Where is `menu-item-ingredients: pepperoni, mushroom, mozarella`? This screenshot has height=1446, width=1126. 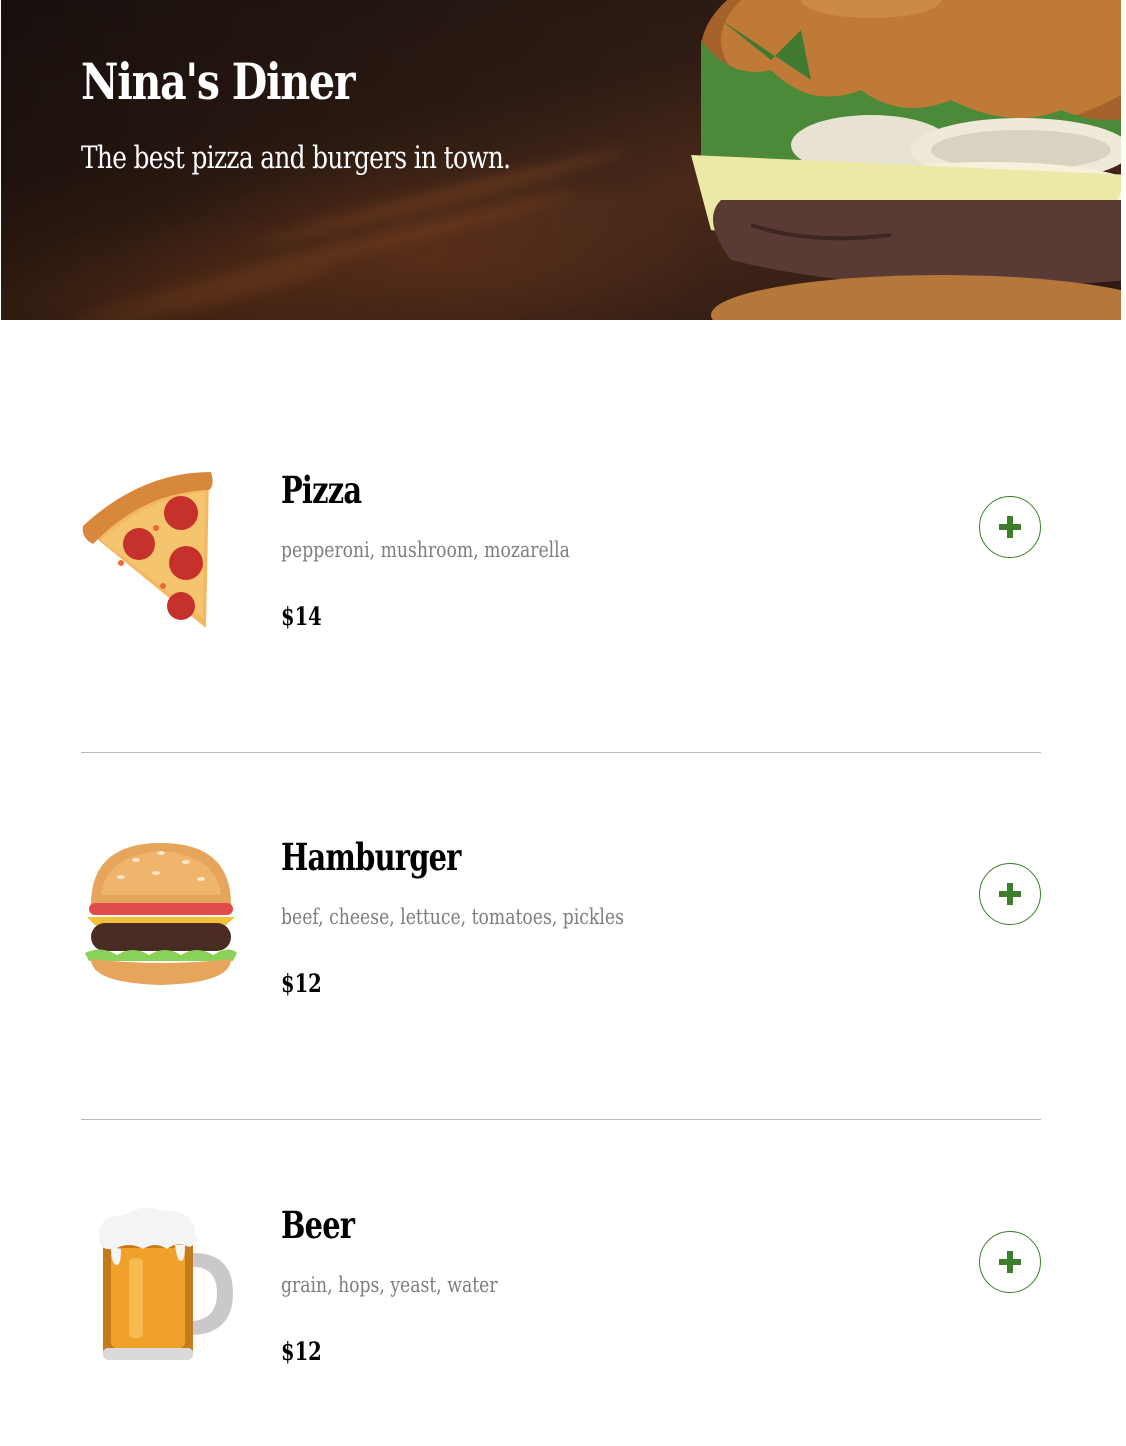
menu-item-ingredients: pepperoni, mushroom, mozarella is located at coordinates (425, 550).